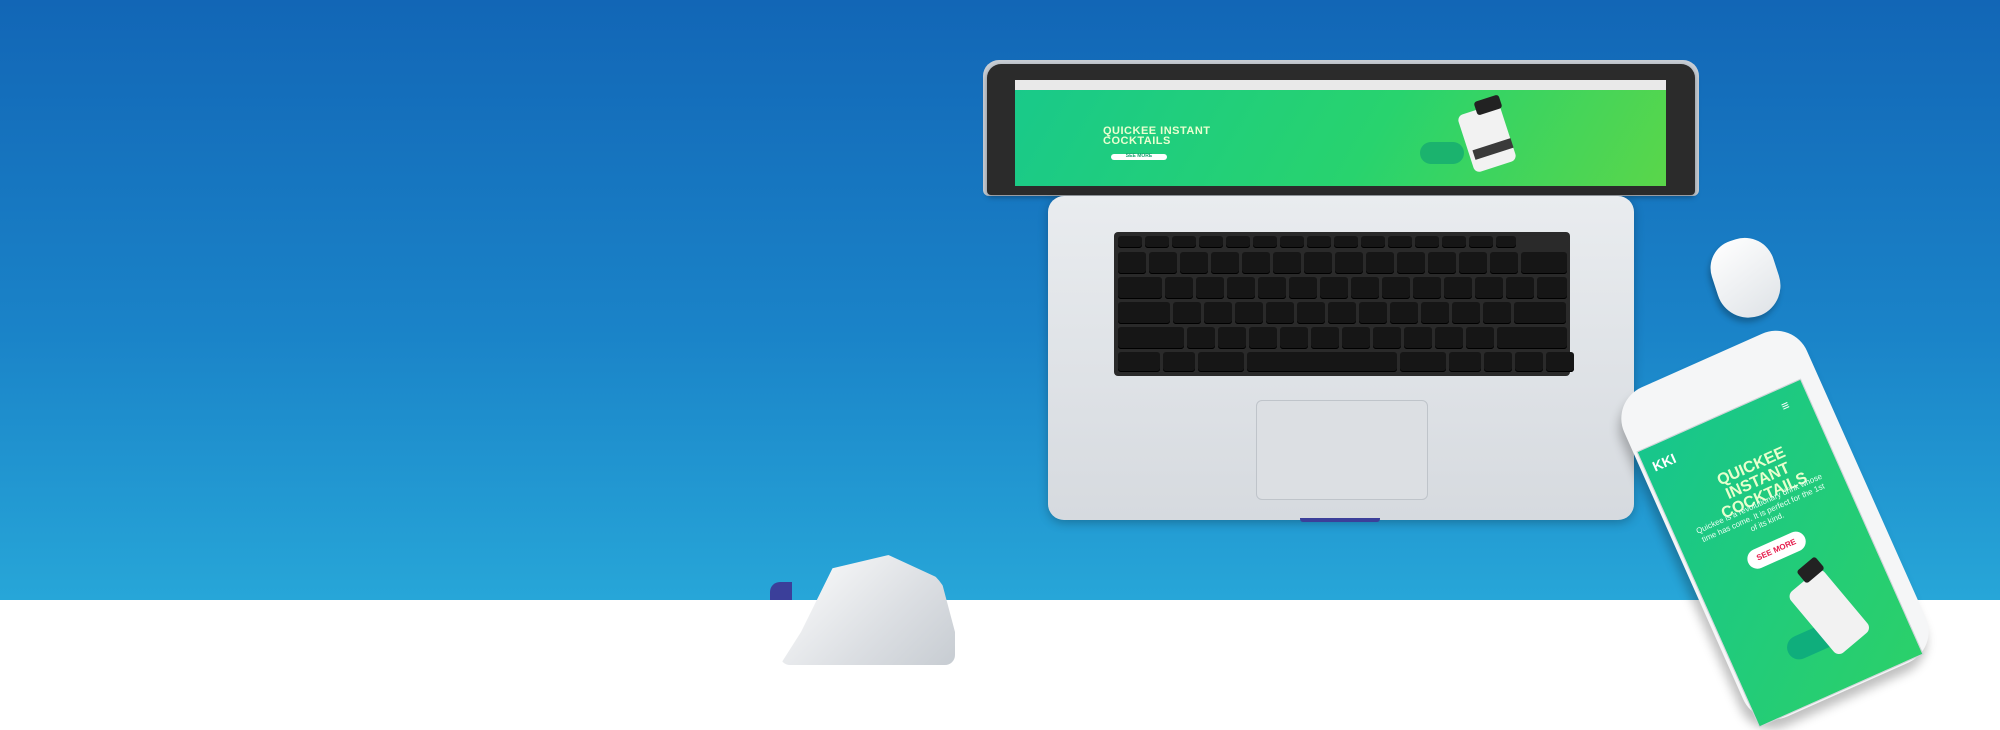 Image resolution: width=2000 pixels, height=730 pixels. What do you see at coordinates (781, 591) in the screenshot?
I see `desk-object-accent` at bounding box center [781, 591].